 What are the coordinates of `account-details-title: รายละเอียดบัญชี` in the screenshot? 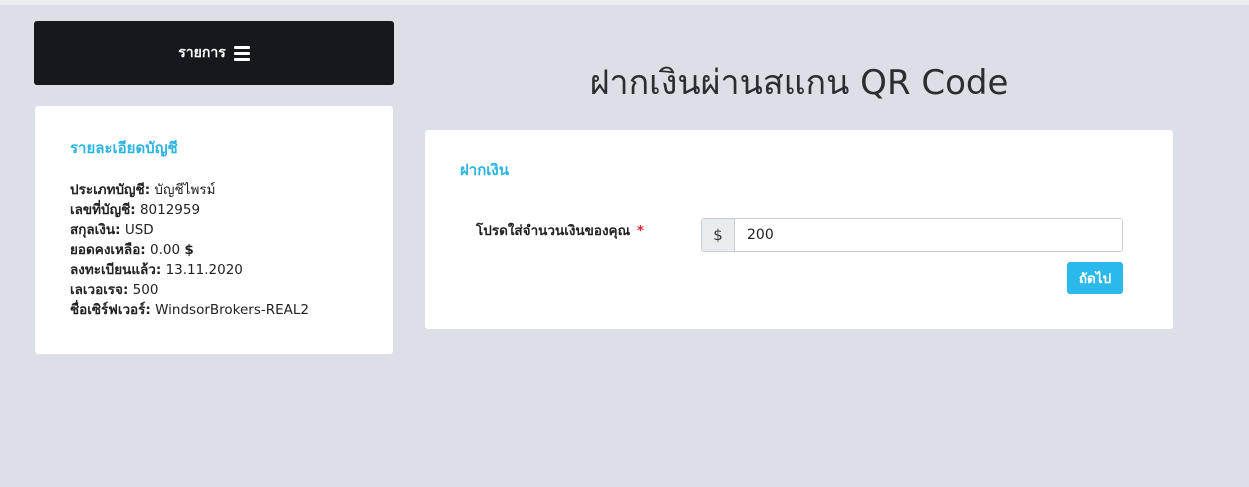 It's located at (124, 148).